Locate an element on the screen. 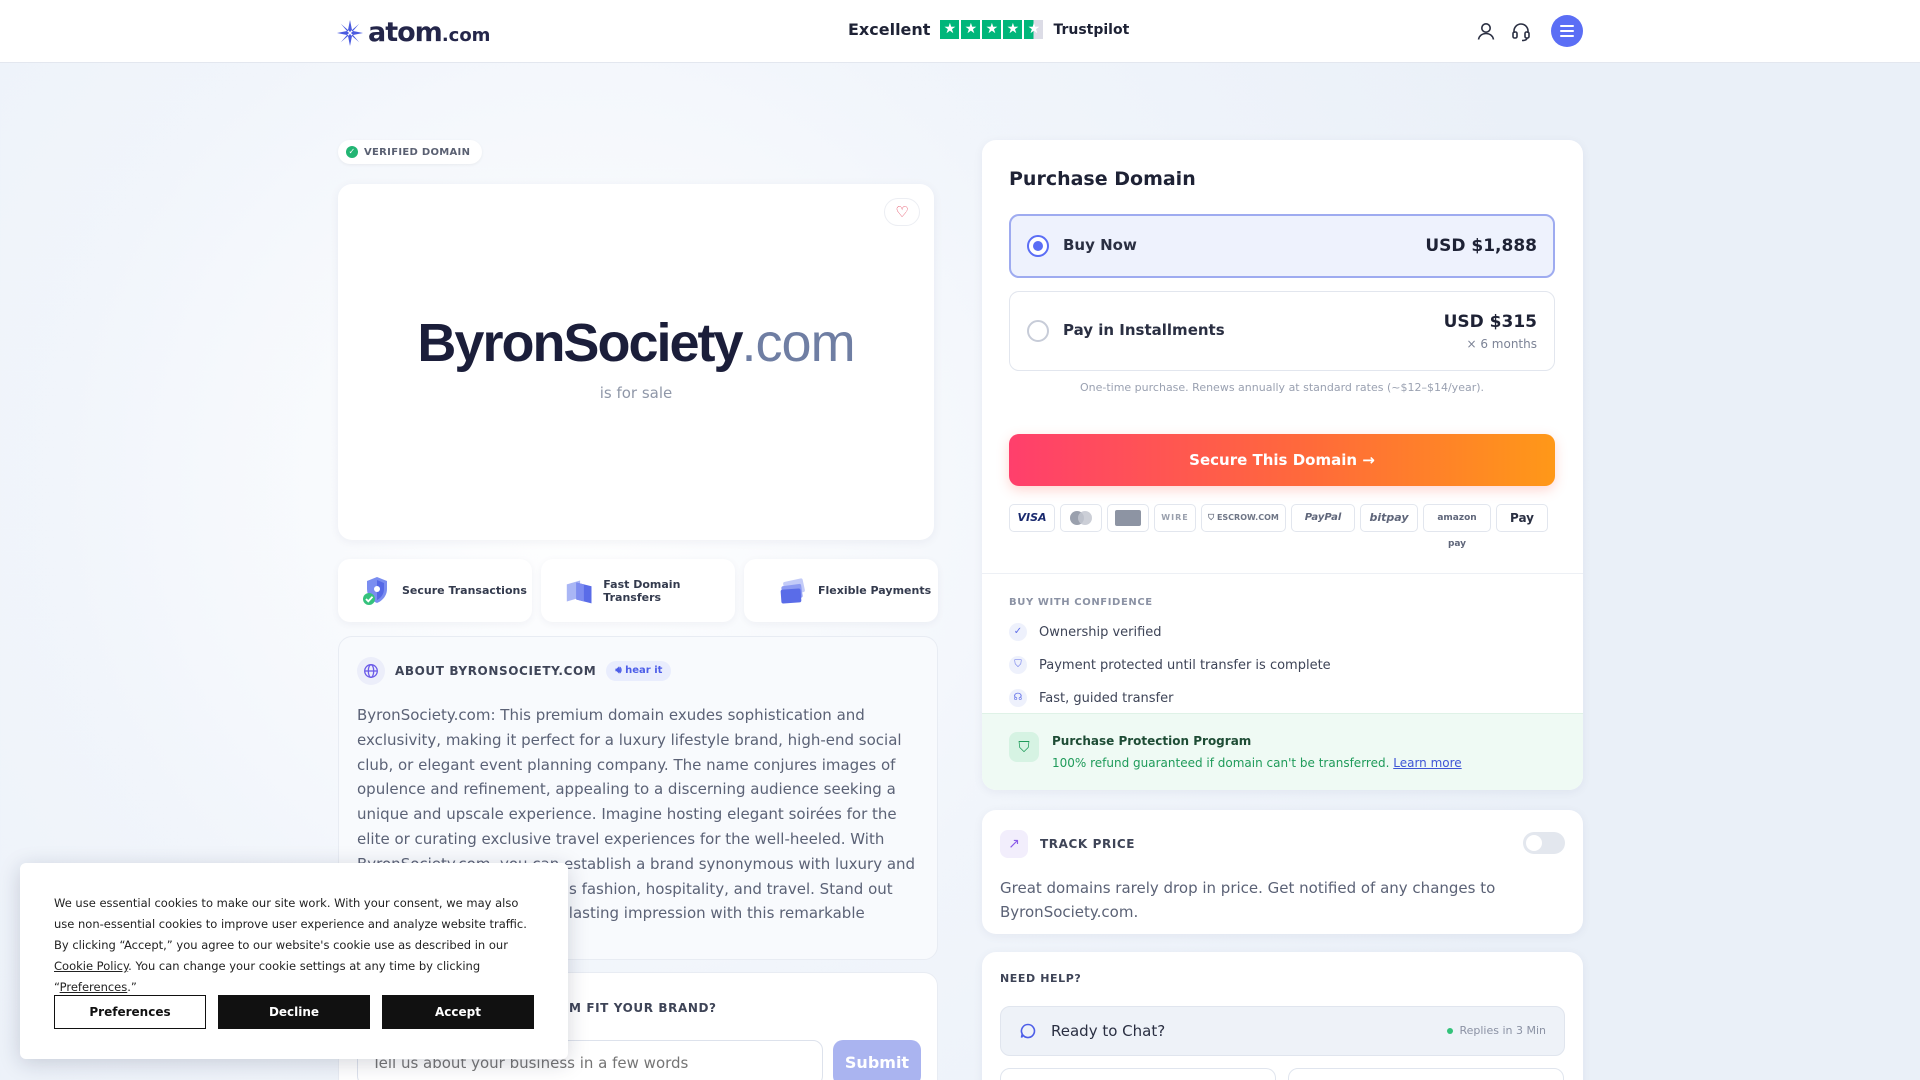 This screenshot has width=1920, height=1080. for-sale-tagline: is for sale is located at coordinates (636, 393).